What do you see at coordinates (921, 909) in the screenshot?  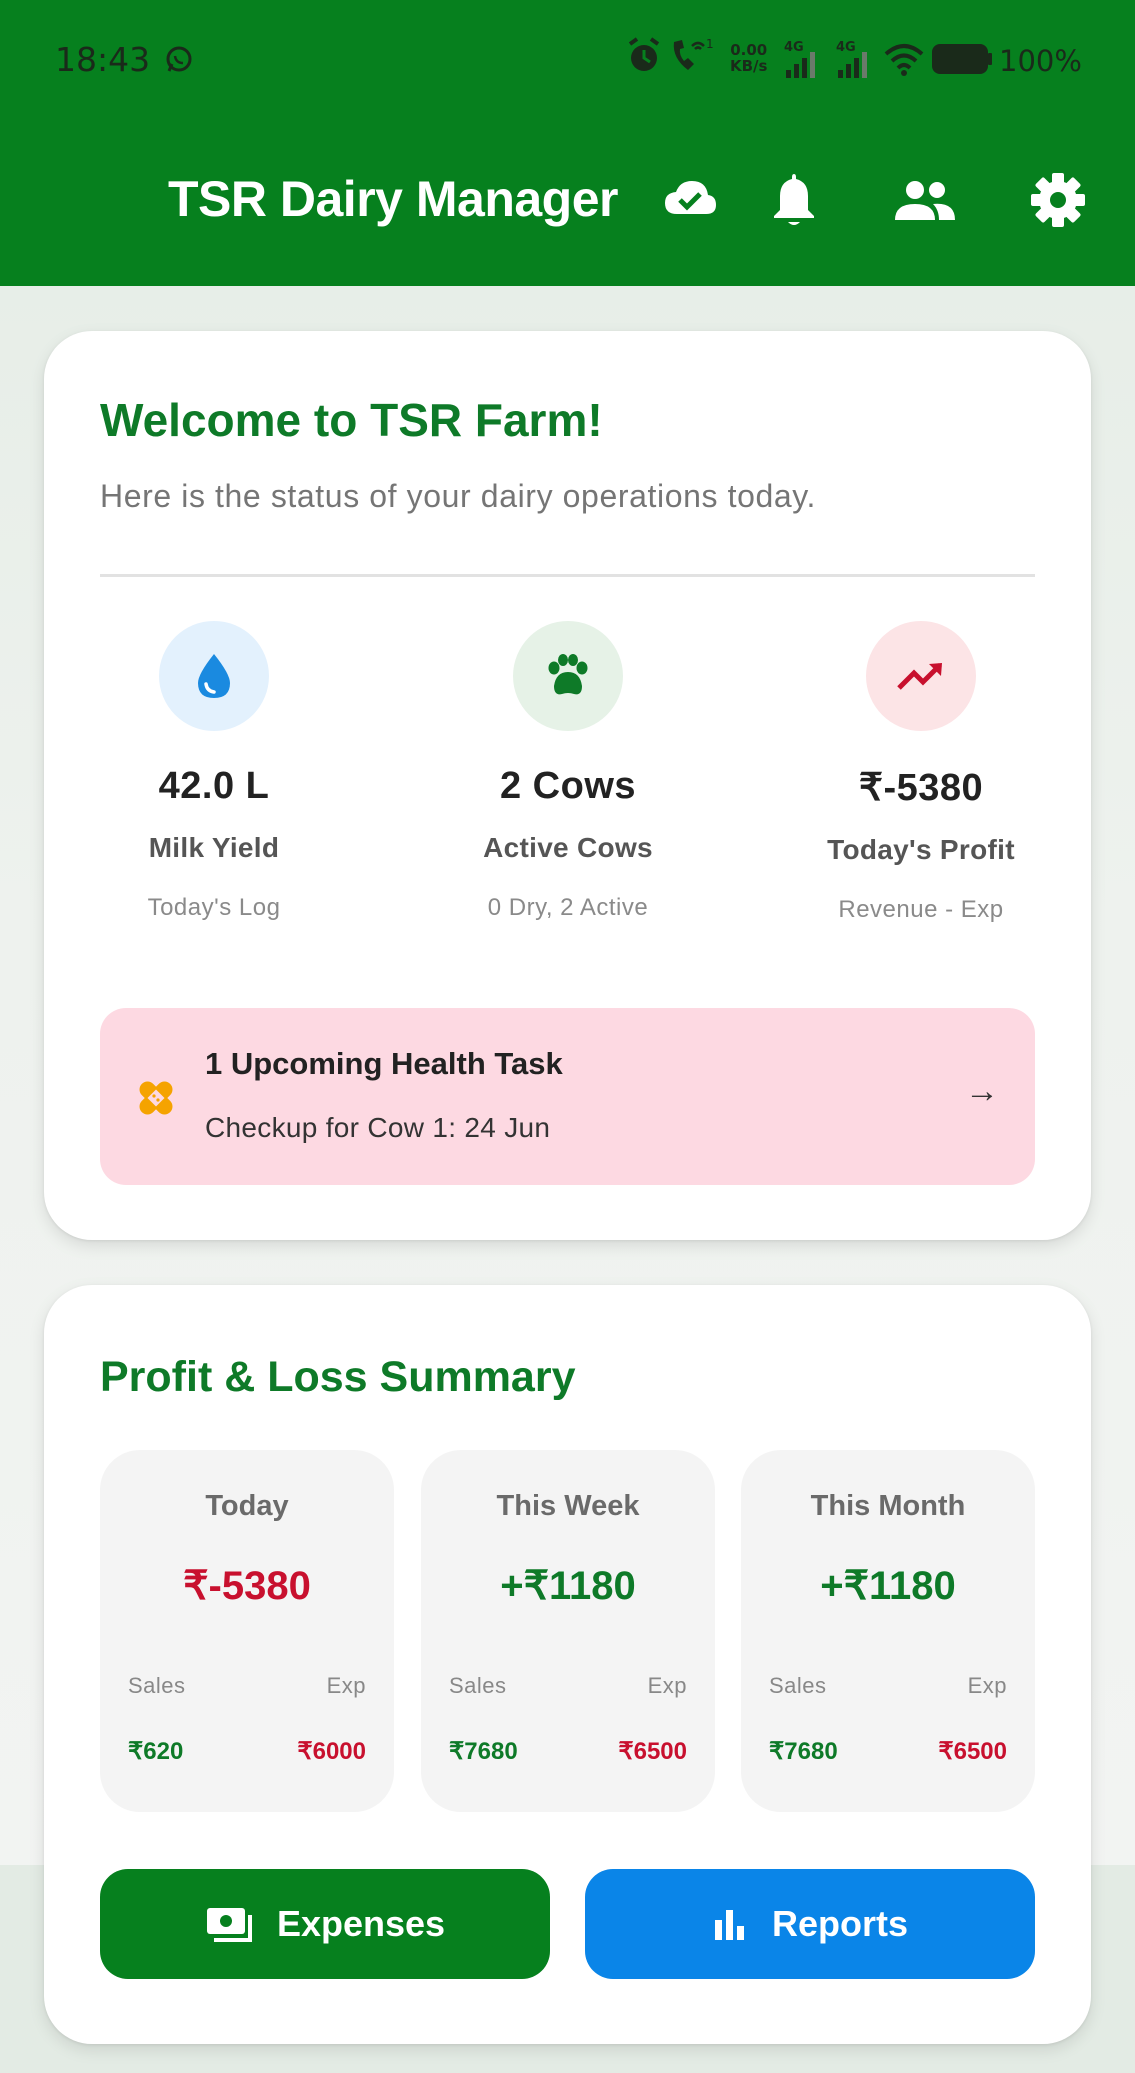 I see `todays-profit-sub: Revenue - Exp` at bounding box center [921, 909].